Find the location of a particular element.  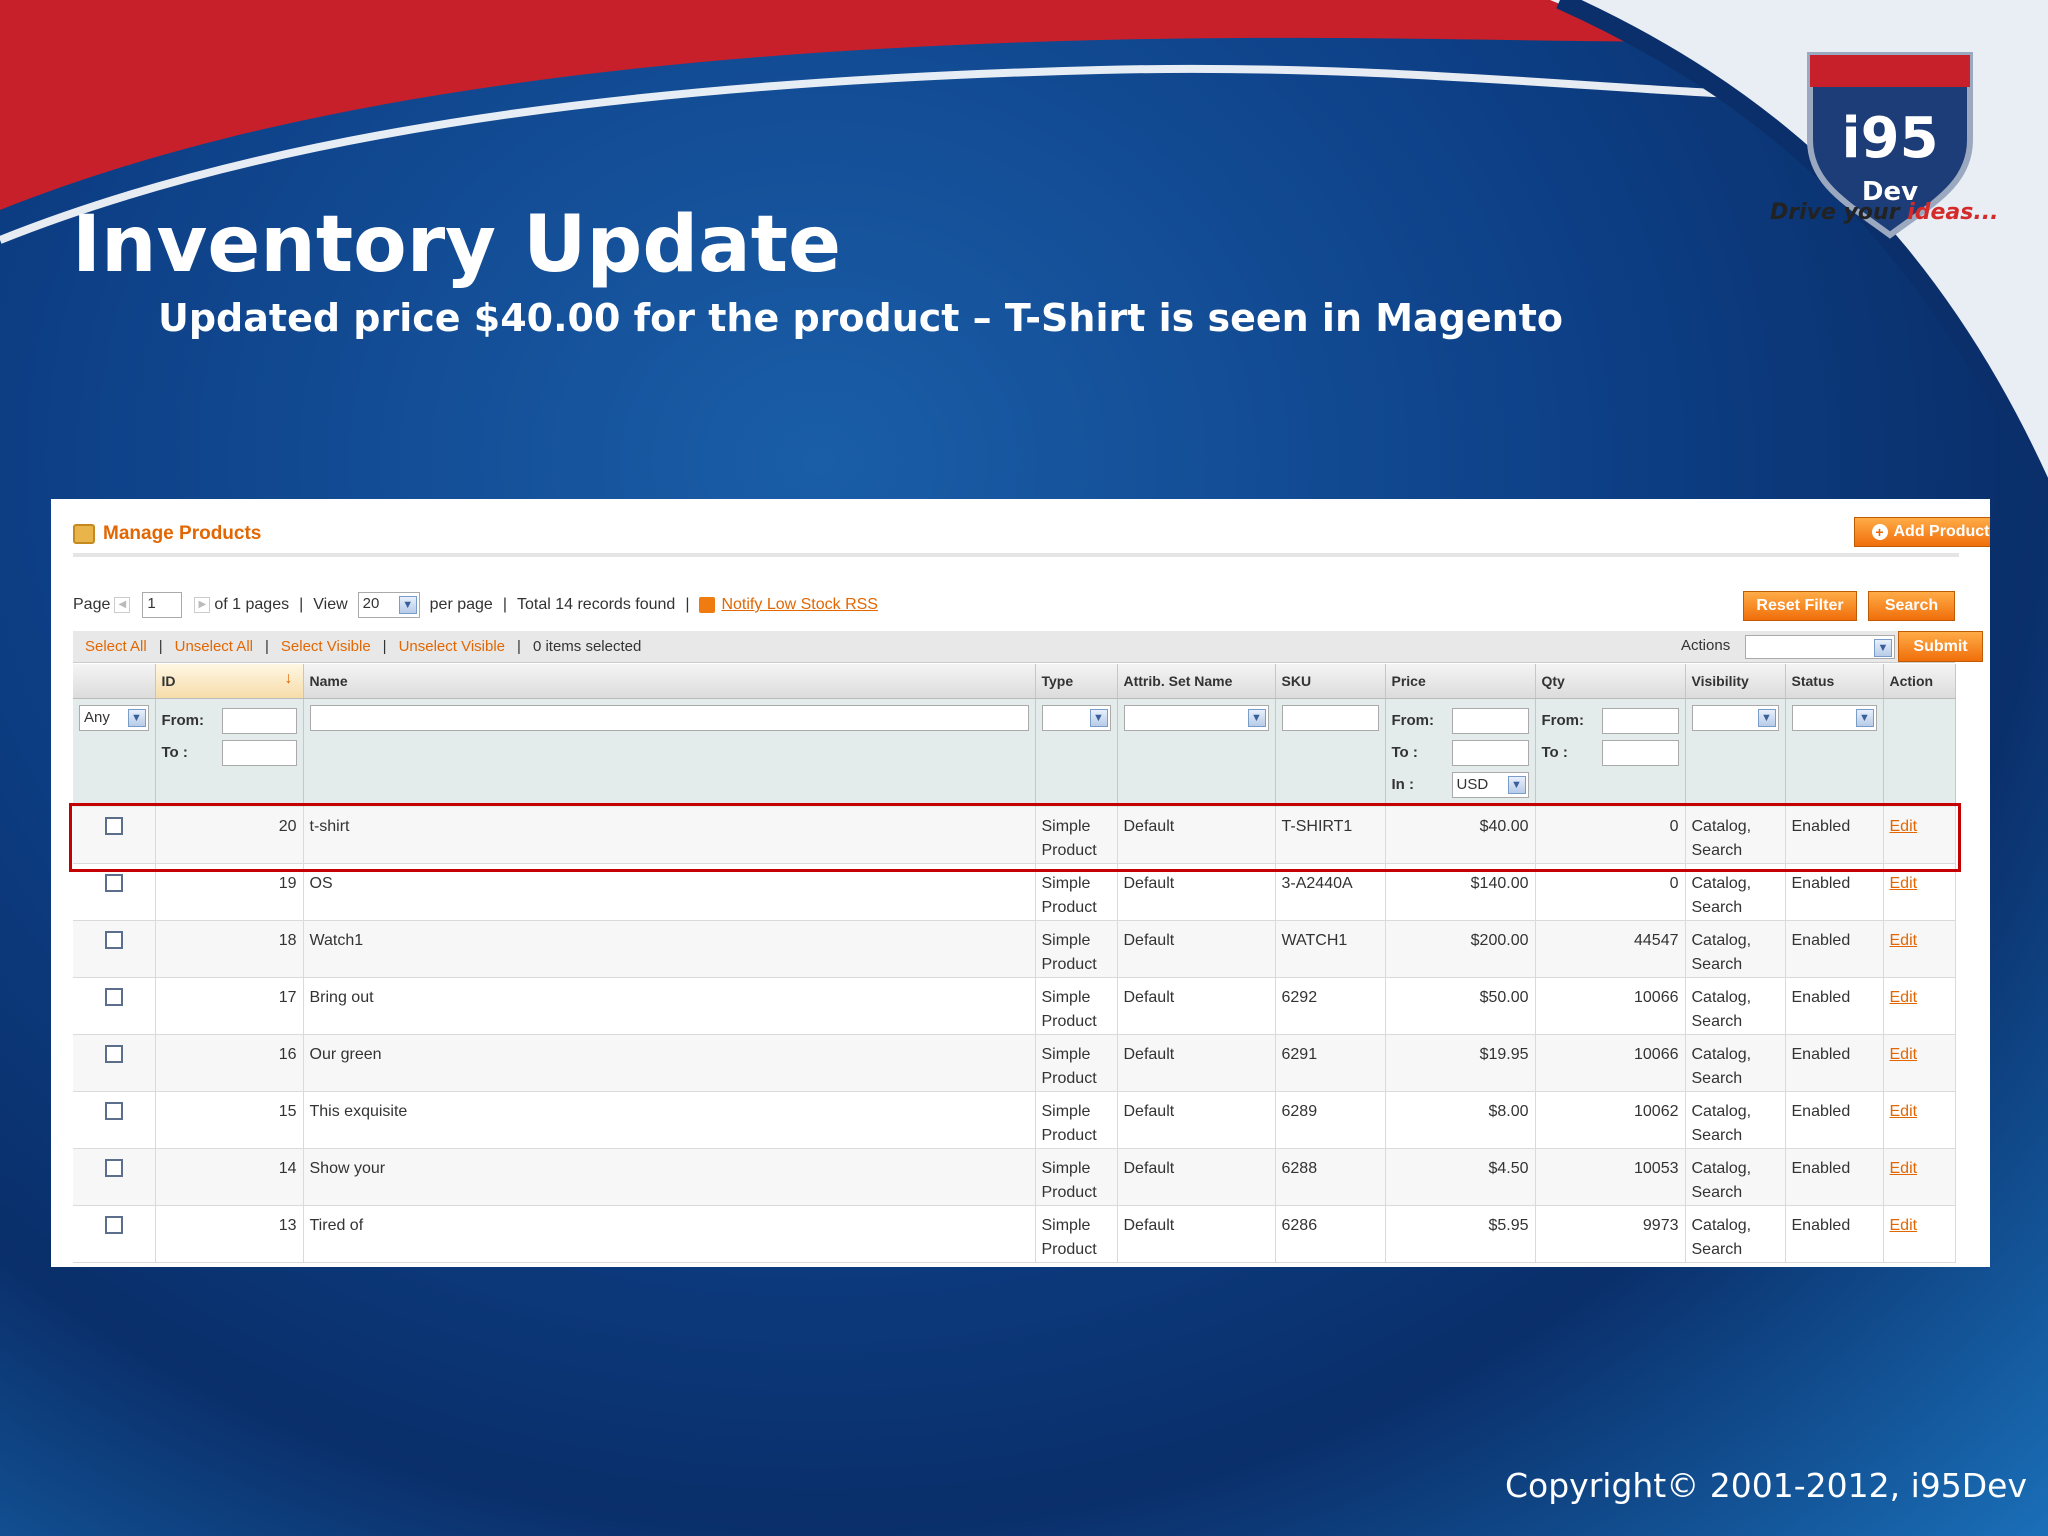

id-from-input is located at coordinates (259, 720).